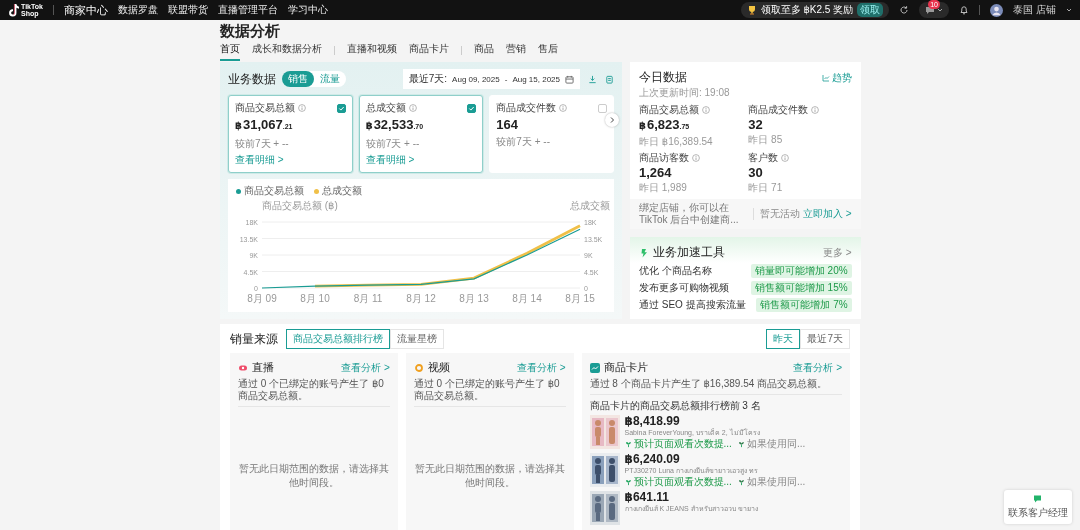 This screenshot has height=530, width=1080. What do you see at coordinates (252, 79) in the screenshot?
I see `section-title: 业务数据` at bounding box center [252, 79].